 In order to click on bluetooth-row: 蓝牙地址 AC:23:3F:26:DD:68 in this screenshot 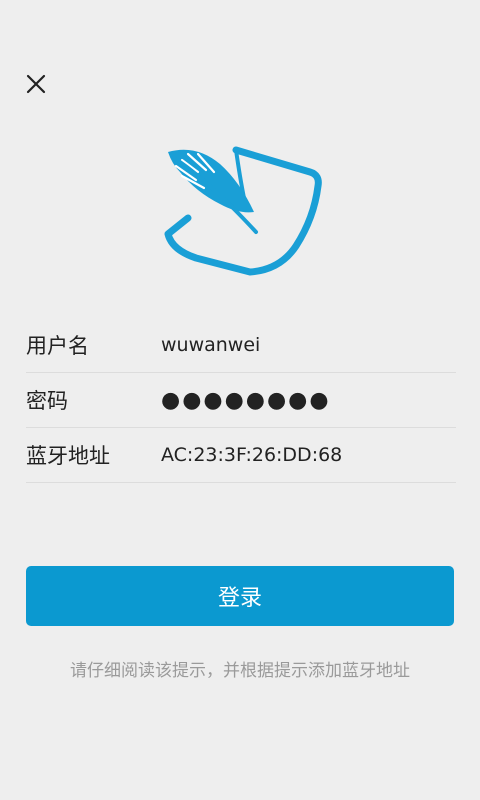, I will do `click(241, 455)`.